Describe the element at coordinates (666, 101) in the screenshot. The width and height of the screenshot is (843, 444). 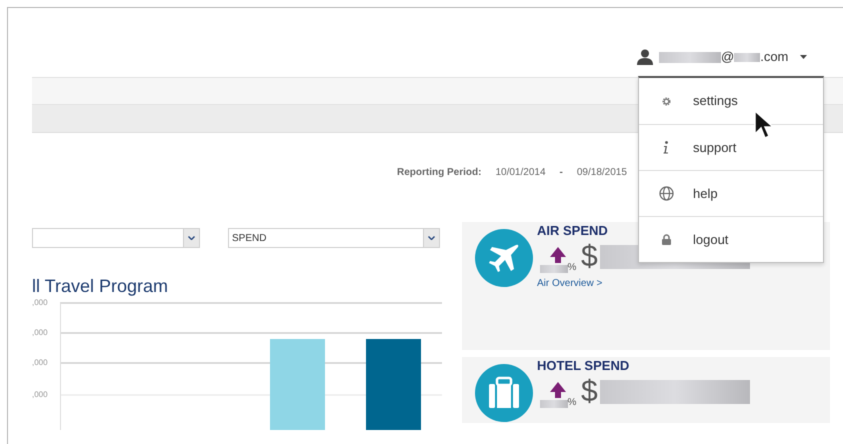
I see `settings-icon` at that location.